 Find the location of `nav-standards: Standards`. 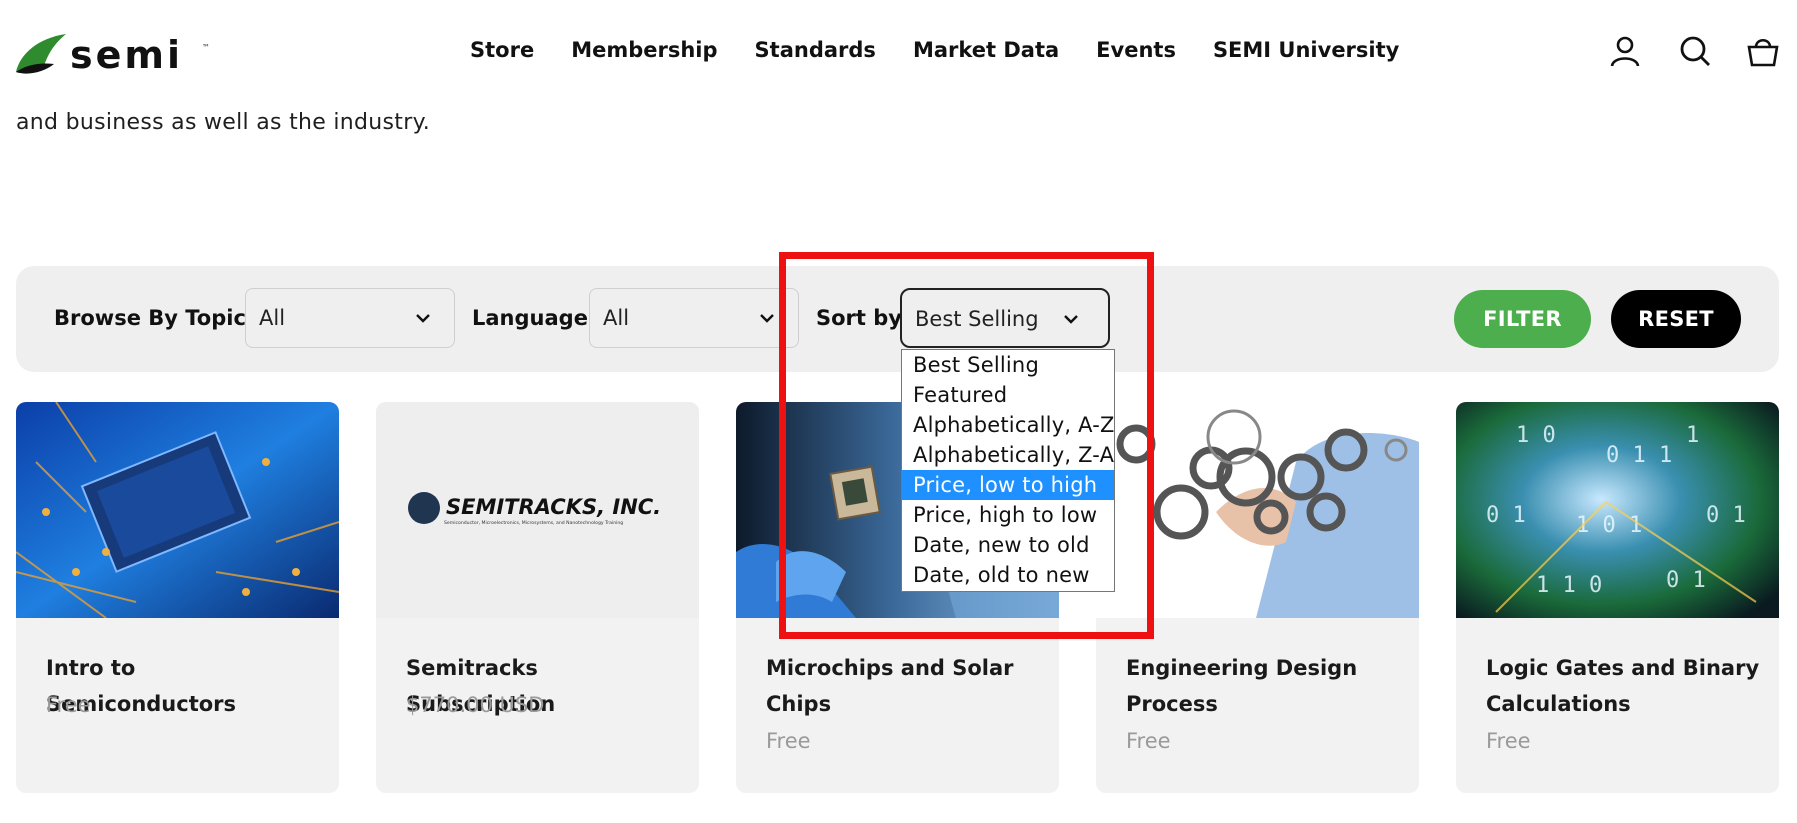

nav-standards: Standards is located at coordinates (815, 50).